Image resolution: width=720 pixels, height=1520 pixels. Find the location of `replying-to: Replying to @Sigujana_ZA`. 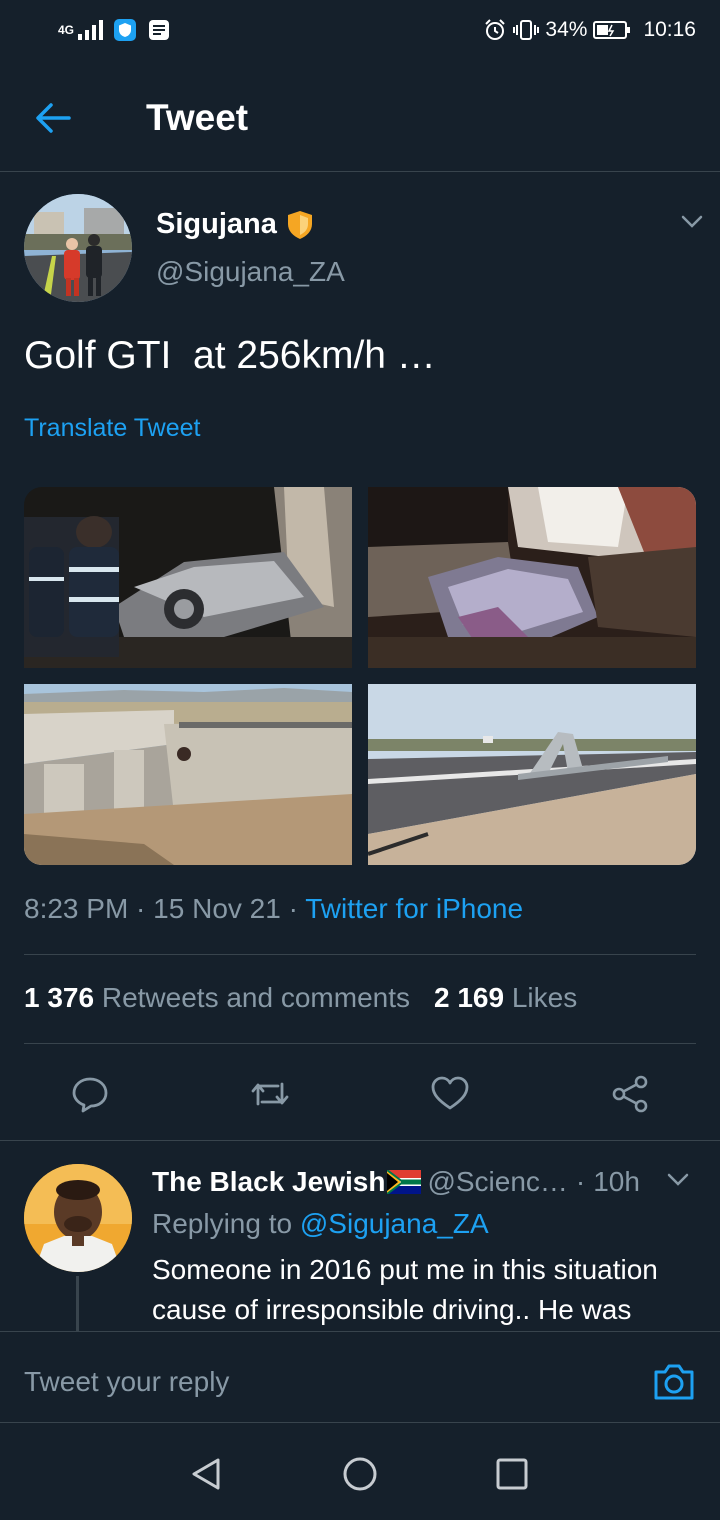

replying-to: Replying to @Sigujana_ZA is located at coordinates (320, 1224).